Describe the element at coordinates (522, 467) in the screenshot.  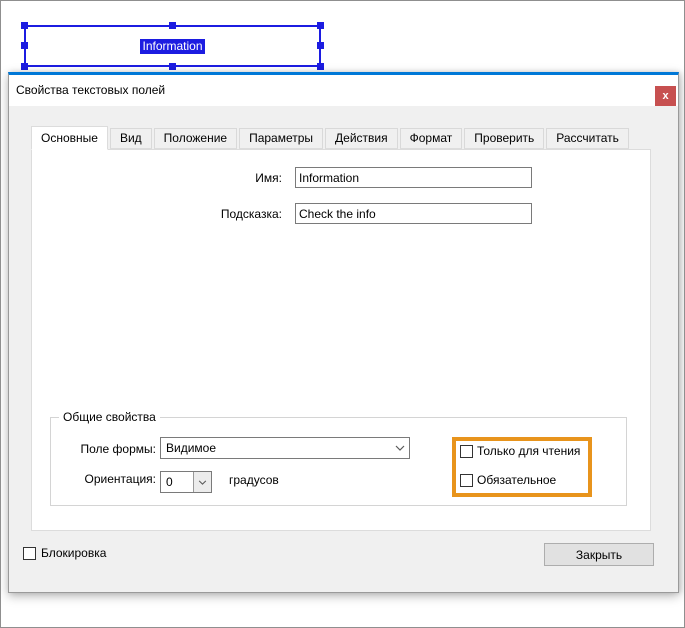
I see `orange-highlight-annotation: Только для чтения Обязательное` at that location.